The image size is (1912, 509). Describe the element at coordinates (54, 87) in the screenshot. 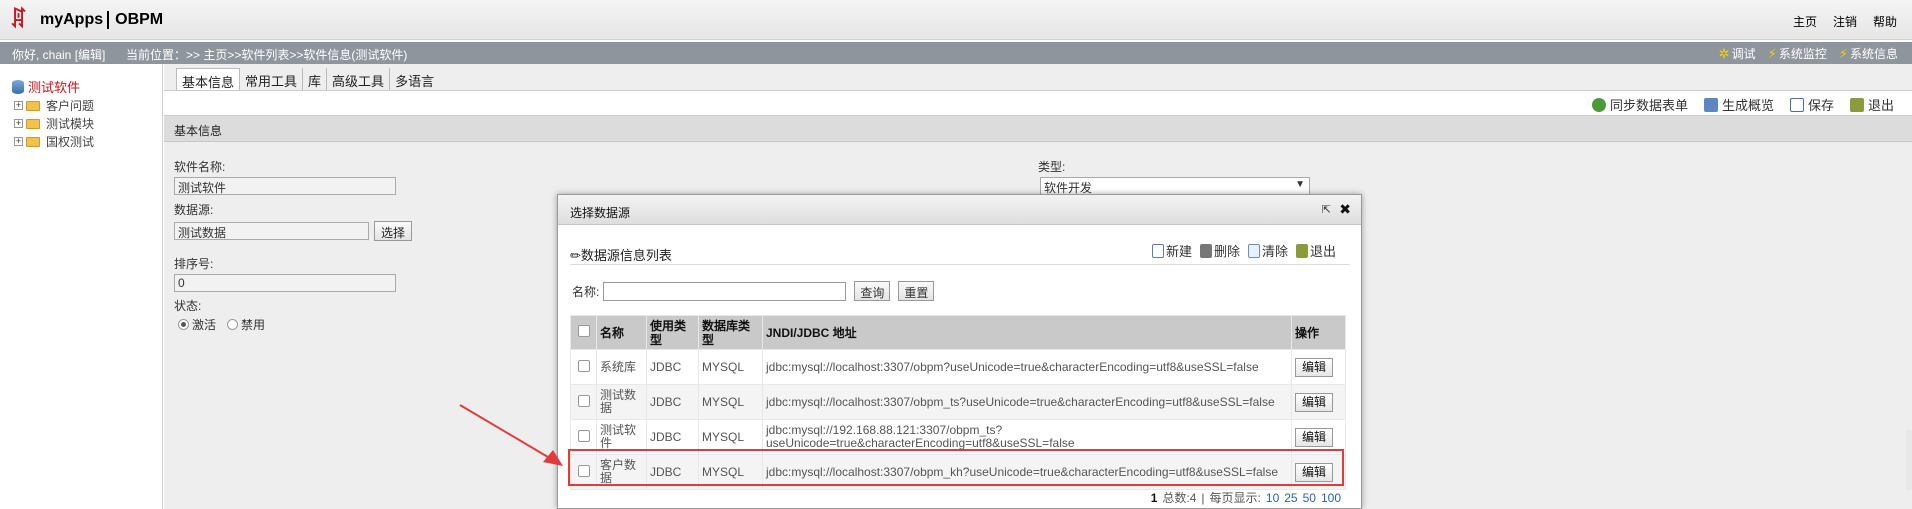

I see `tree-root-label: 测试软件` at that location.